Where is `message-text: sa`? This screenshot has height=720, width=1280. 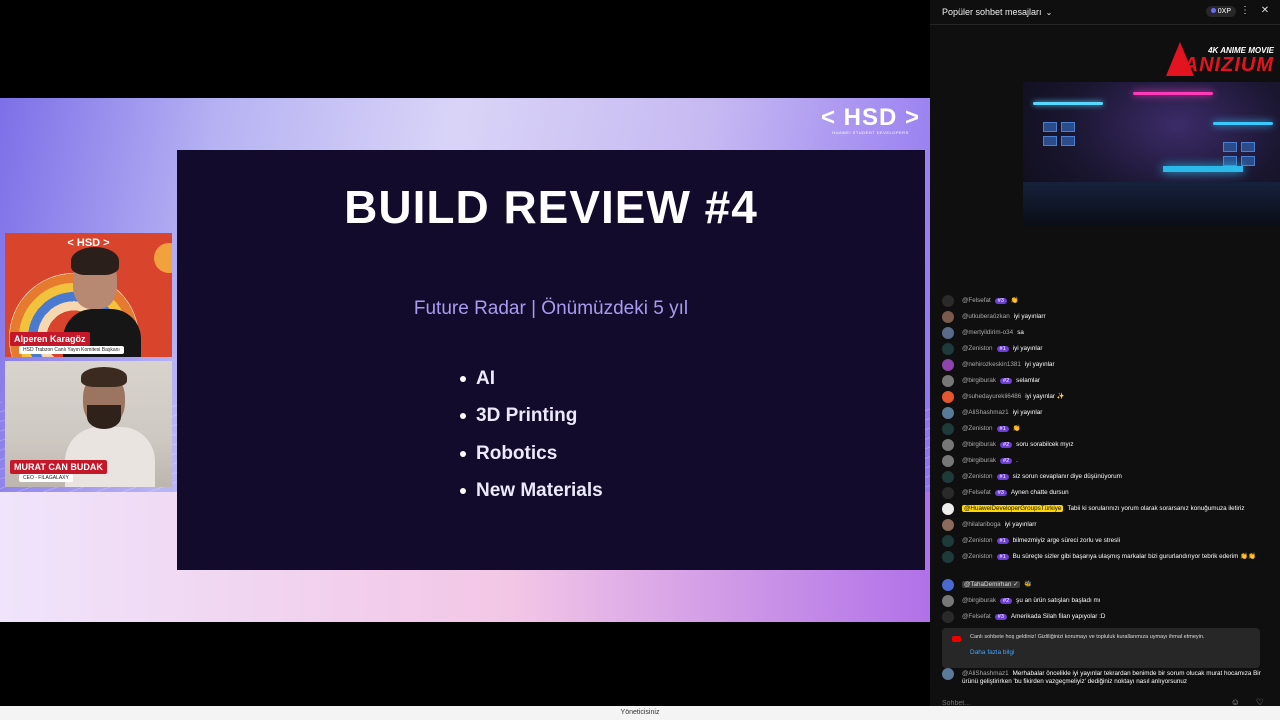 message-text: sa is located at coordinates (1020, 332).